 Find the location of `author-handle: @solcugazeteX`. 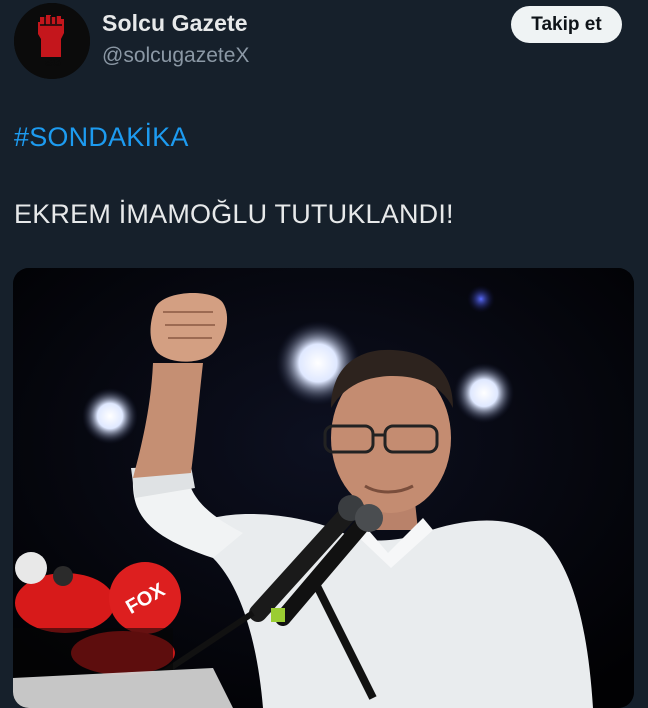

author-handle: @solcugazeteX is located at coordinates (175, 56).